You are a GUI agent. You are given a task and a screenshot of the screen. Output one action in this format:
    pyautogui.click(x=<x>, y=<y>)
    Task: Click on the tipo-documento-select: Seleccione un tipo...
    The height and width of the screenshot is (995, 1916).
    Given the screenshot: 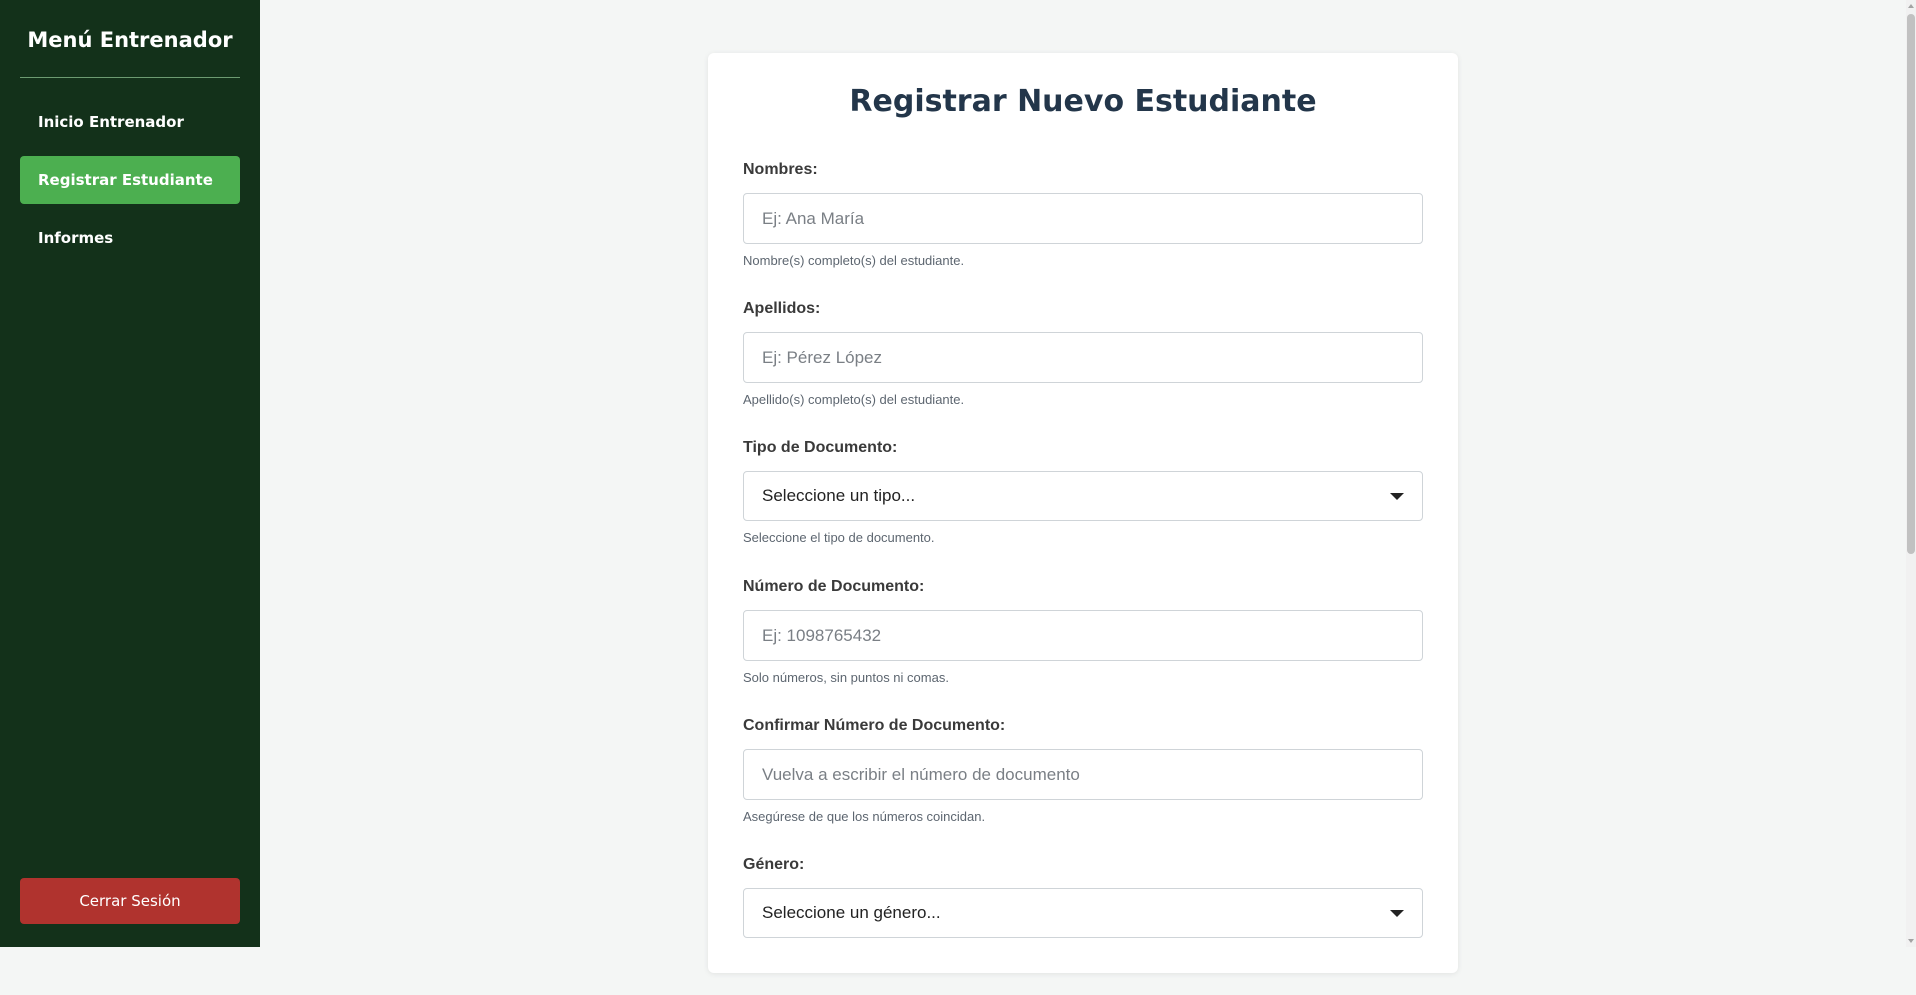 What is the action you would take?
    pyautogui.click(x=1083, y=496)
    